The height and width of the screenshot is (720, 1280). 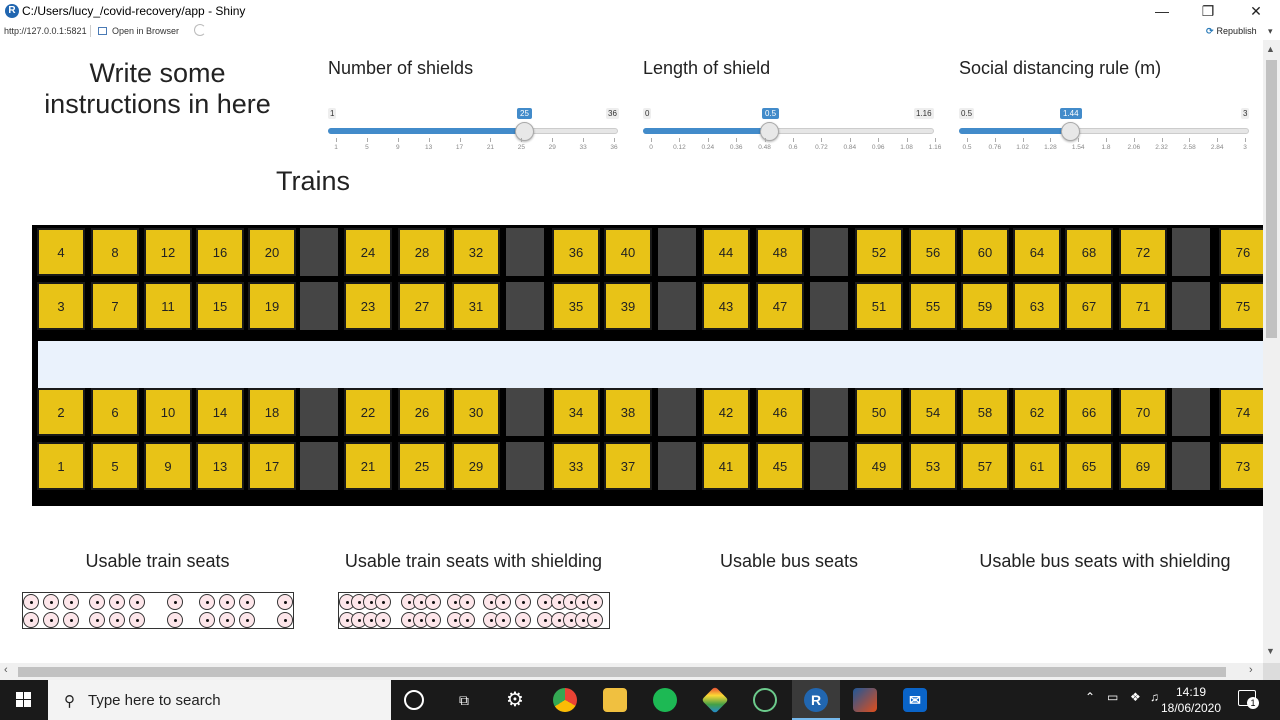 I want to click on taskbar-search-box: ⚲ Type here to search, so click(x=219, y=700).